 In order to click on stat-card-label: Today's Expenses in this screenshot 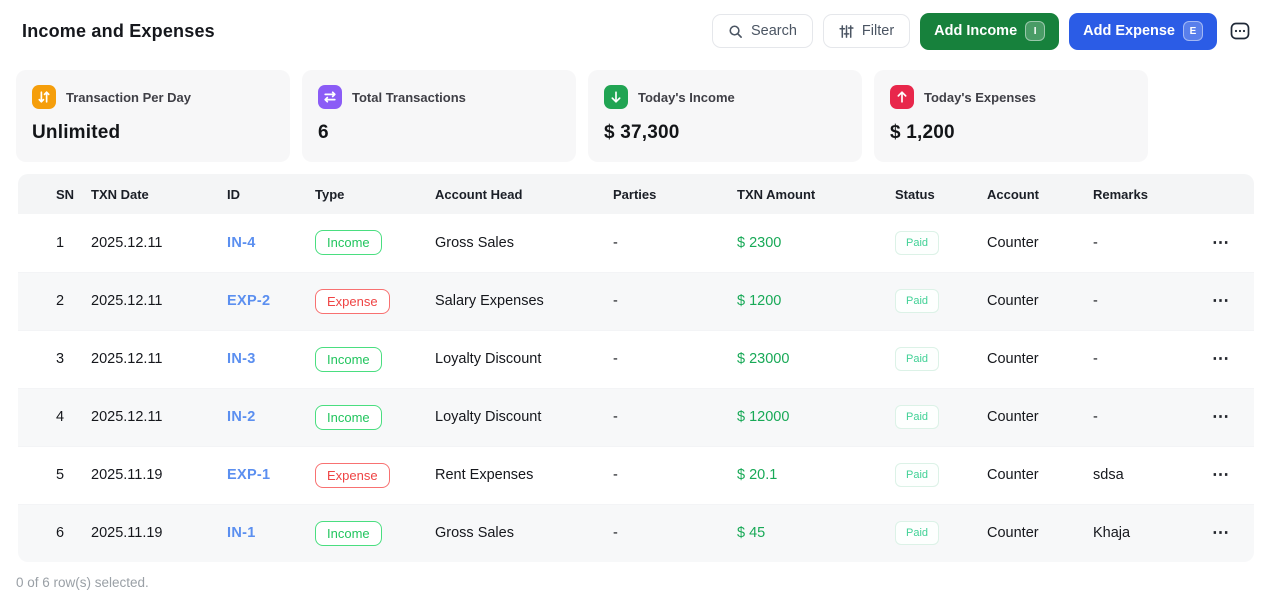, I will do `click(980, 97)`.